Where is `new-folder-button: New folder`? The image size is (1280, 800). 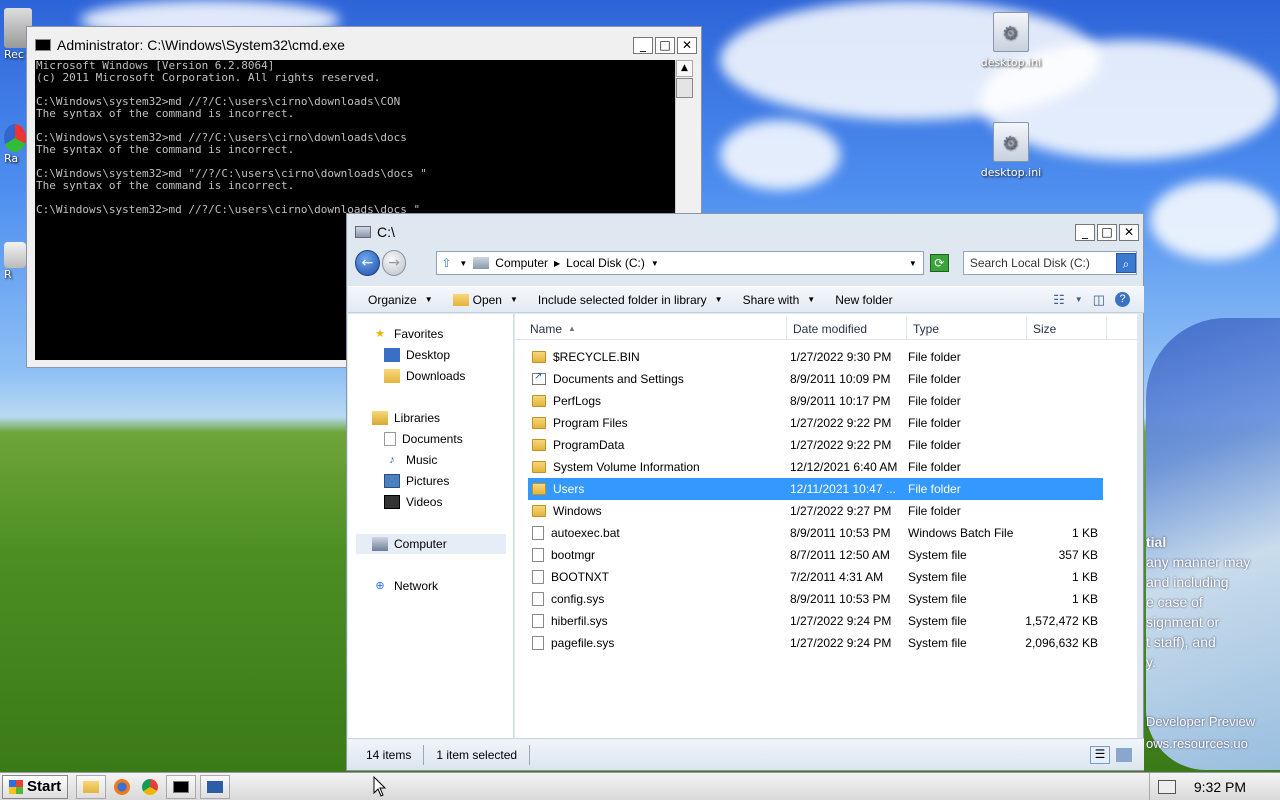 new-folder-button: New folder is located at coordinates (863, 300).